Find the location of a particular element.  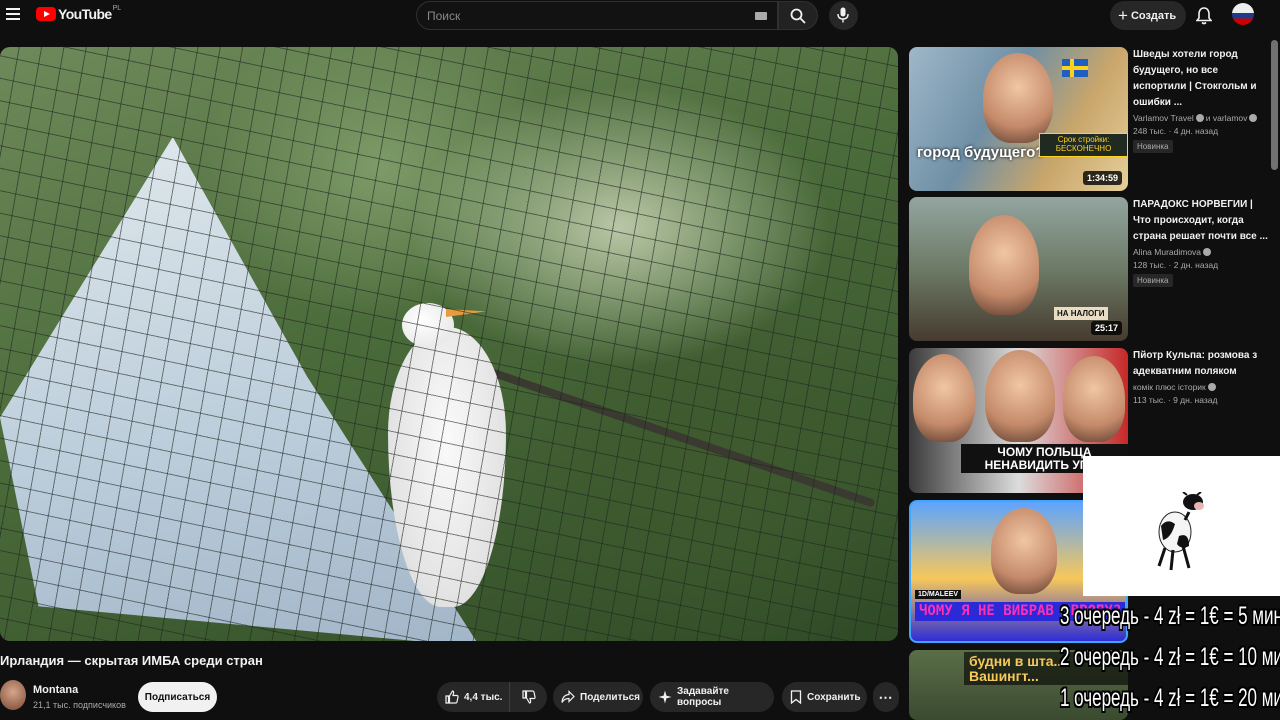

queue-line: 2 очередь - 4 zł = 1€ = 10 мин is located at coordinates (1170, 657).